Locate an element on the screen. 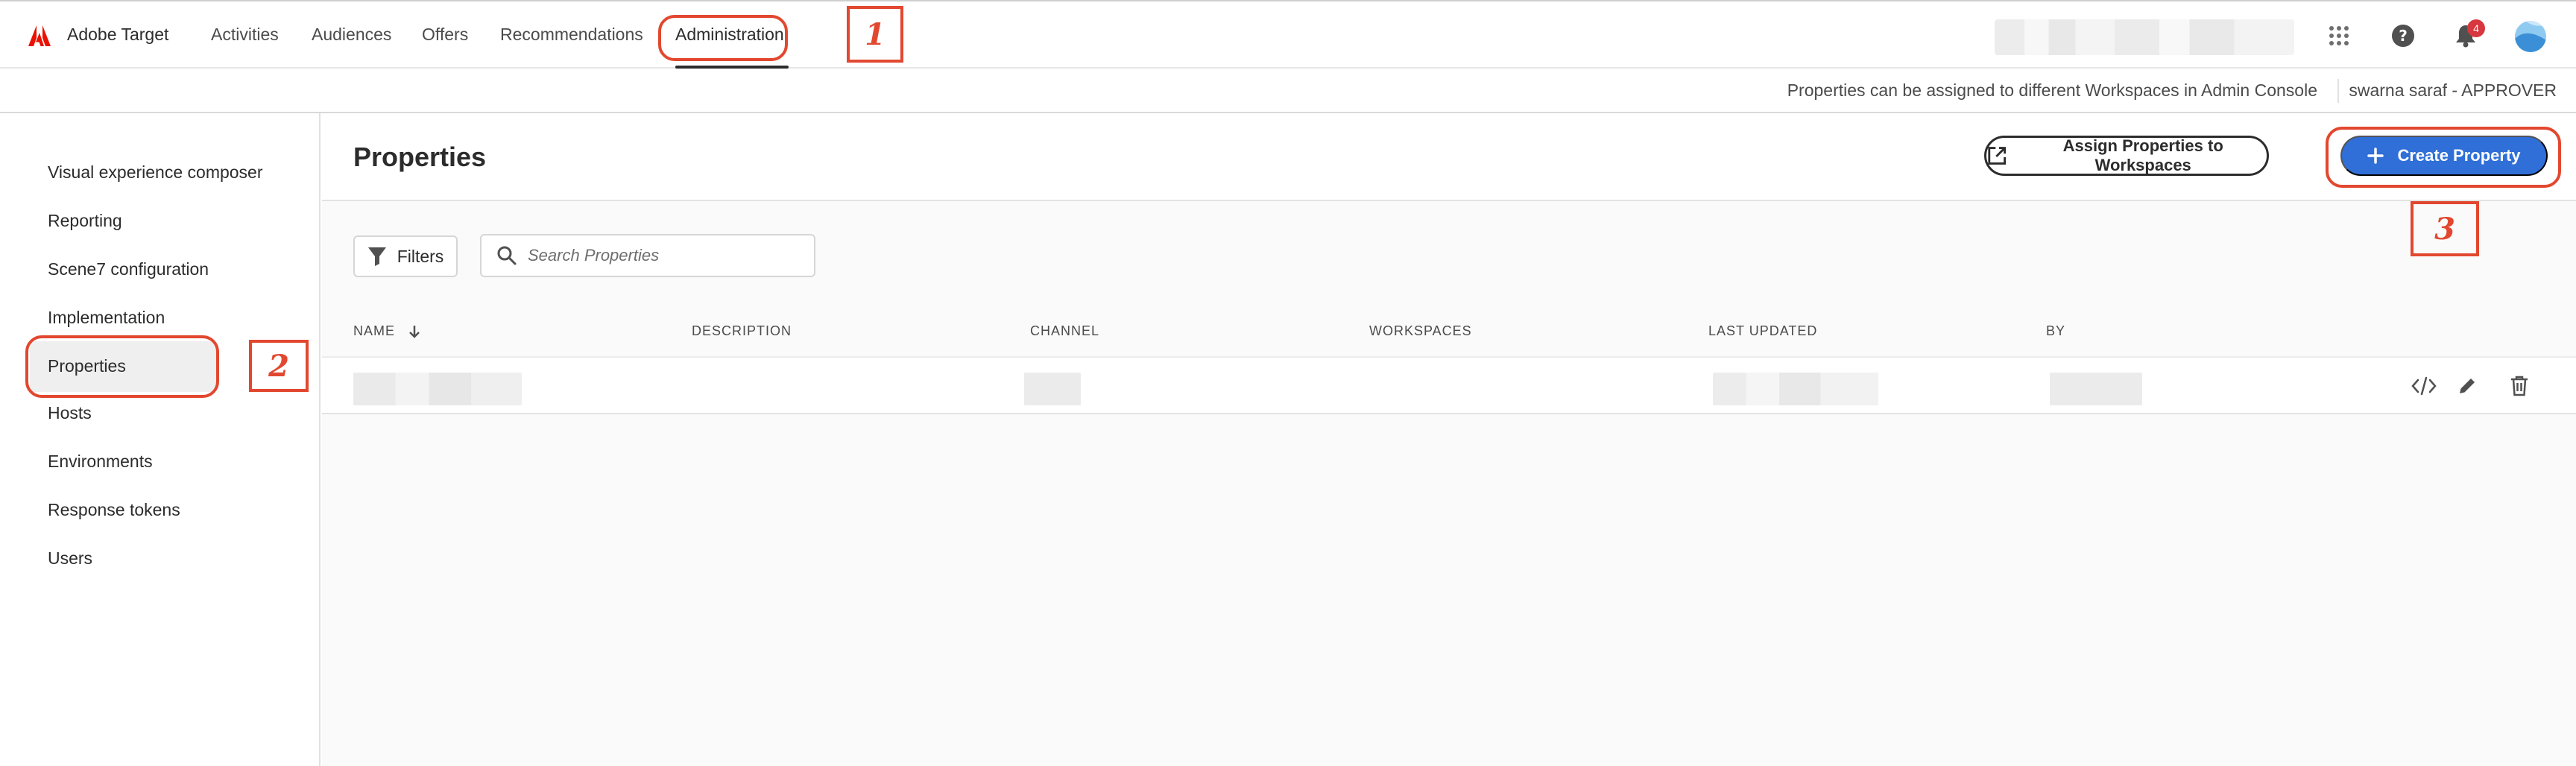 The image size is (2576, 766). table-row is located at coordinates (1449, 386).